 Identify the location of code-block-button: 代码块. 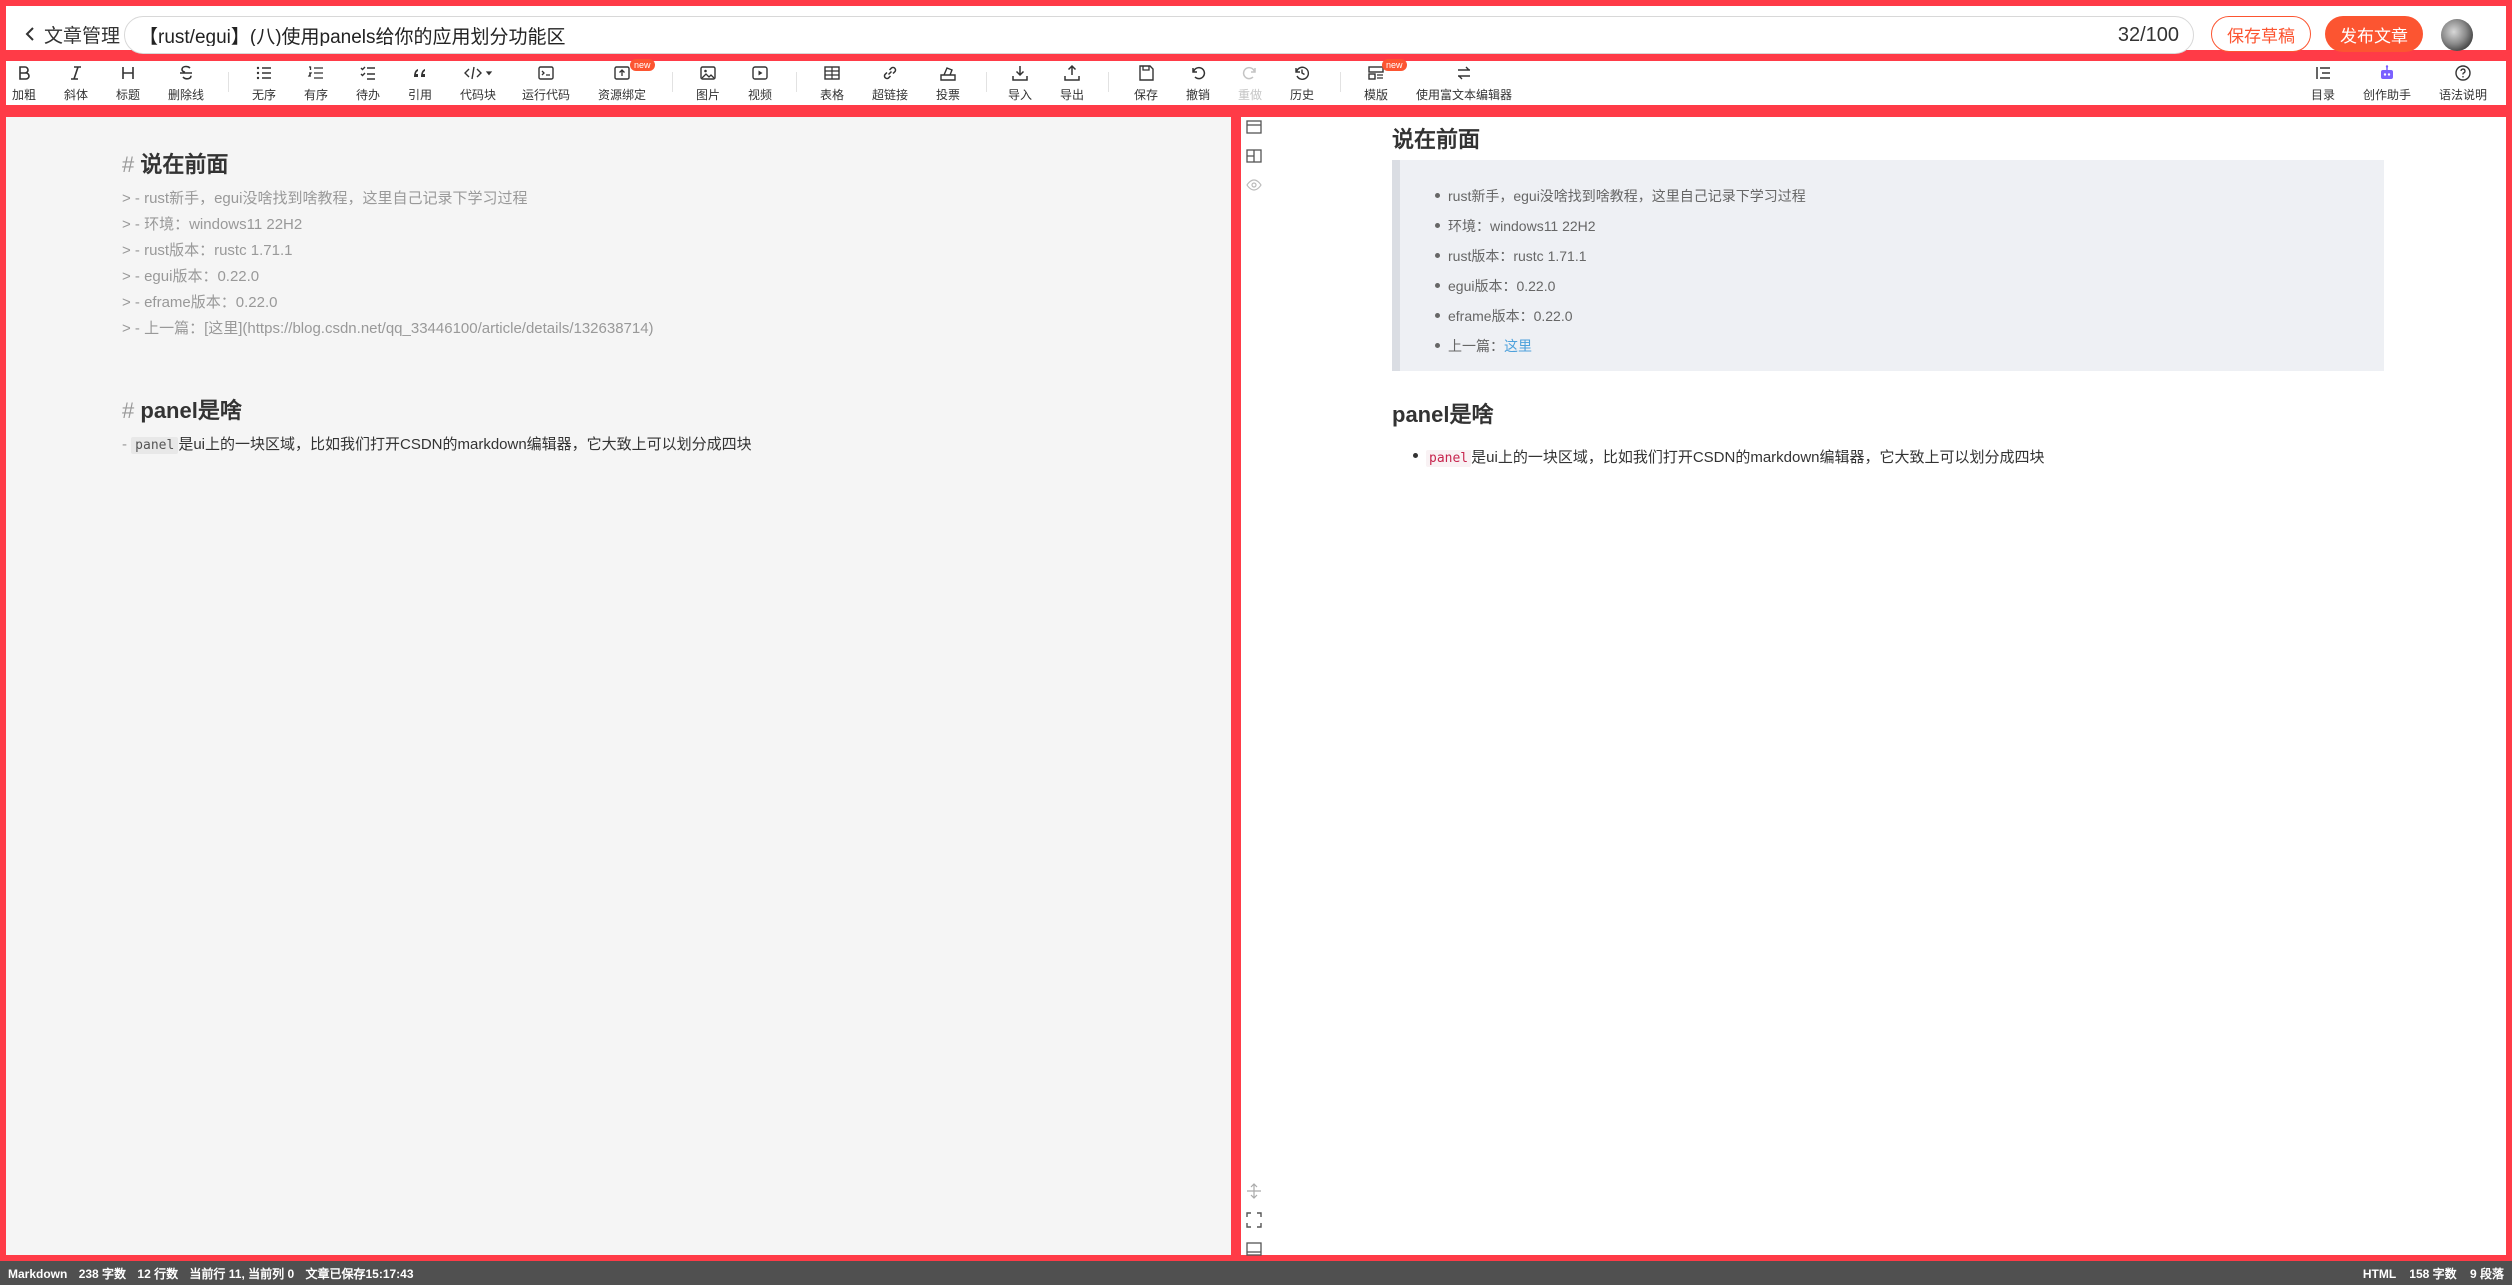
(478, 82).